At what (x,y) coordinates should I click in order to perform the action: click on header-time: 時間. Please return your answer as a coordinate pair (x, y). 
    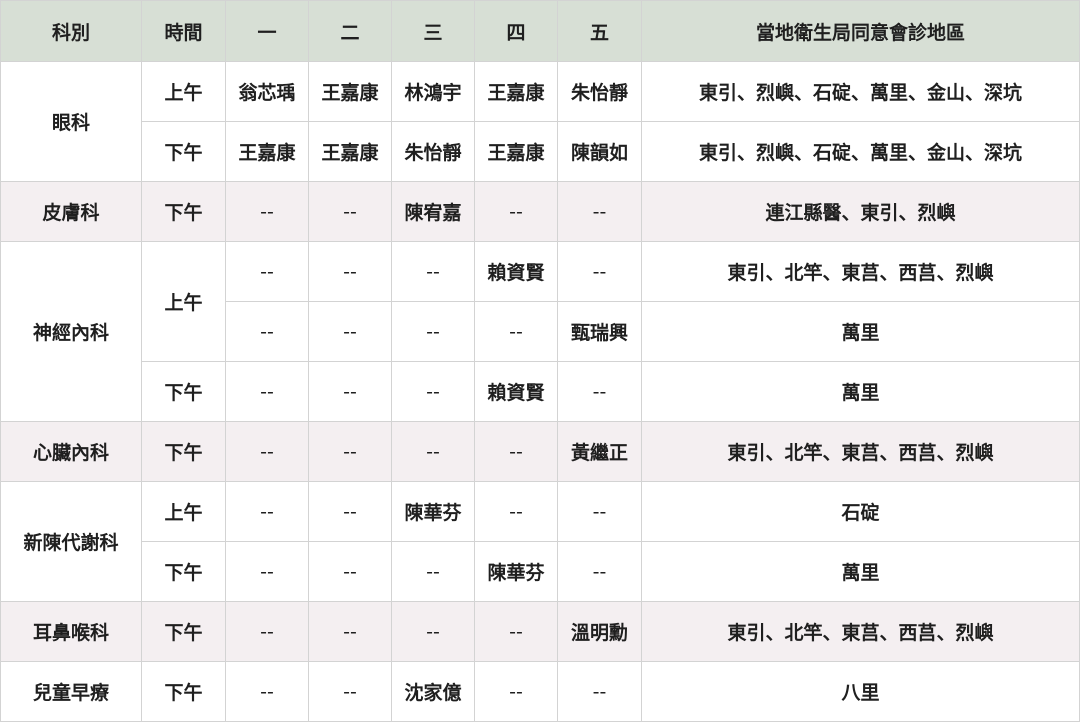
    Looking at the image, I should click on (183, 31).